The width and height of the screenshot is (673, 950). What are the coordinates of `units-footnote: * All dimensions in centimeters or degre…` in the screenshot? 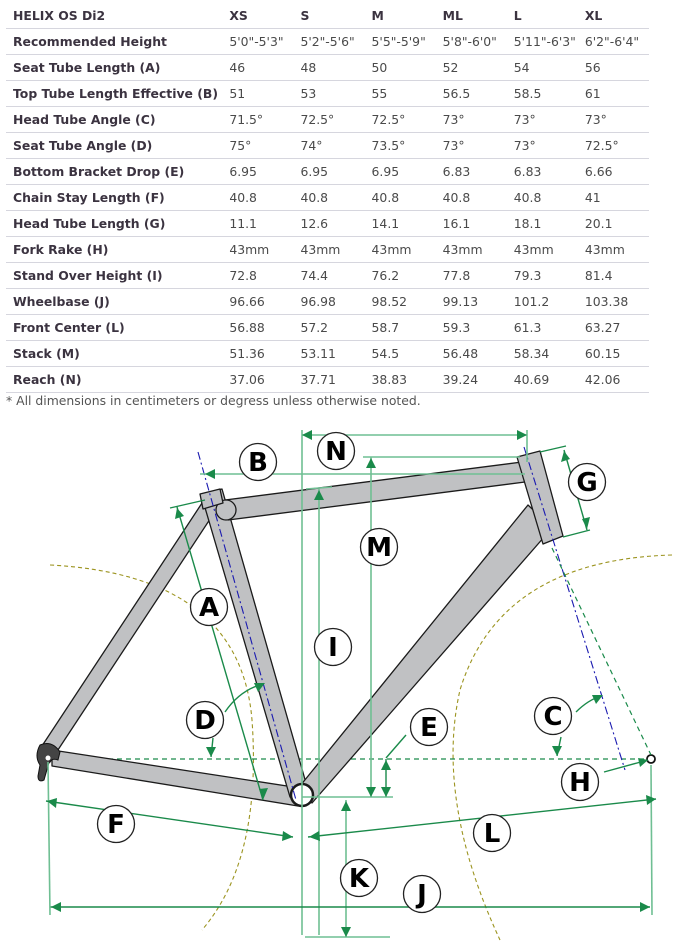 It's located at (213, 400).